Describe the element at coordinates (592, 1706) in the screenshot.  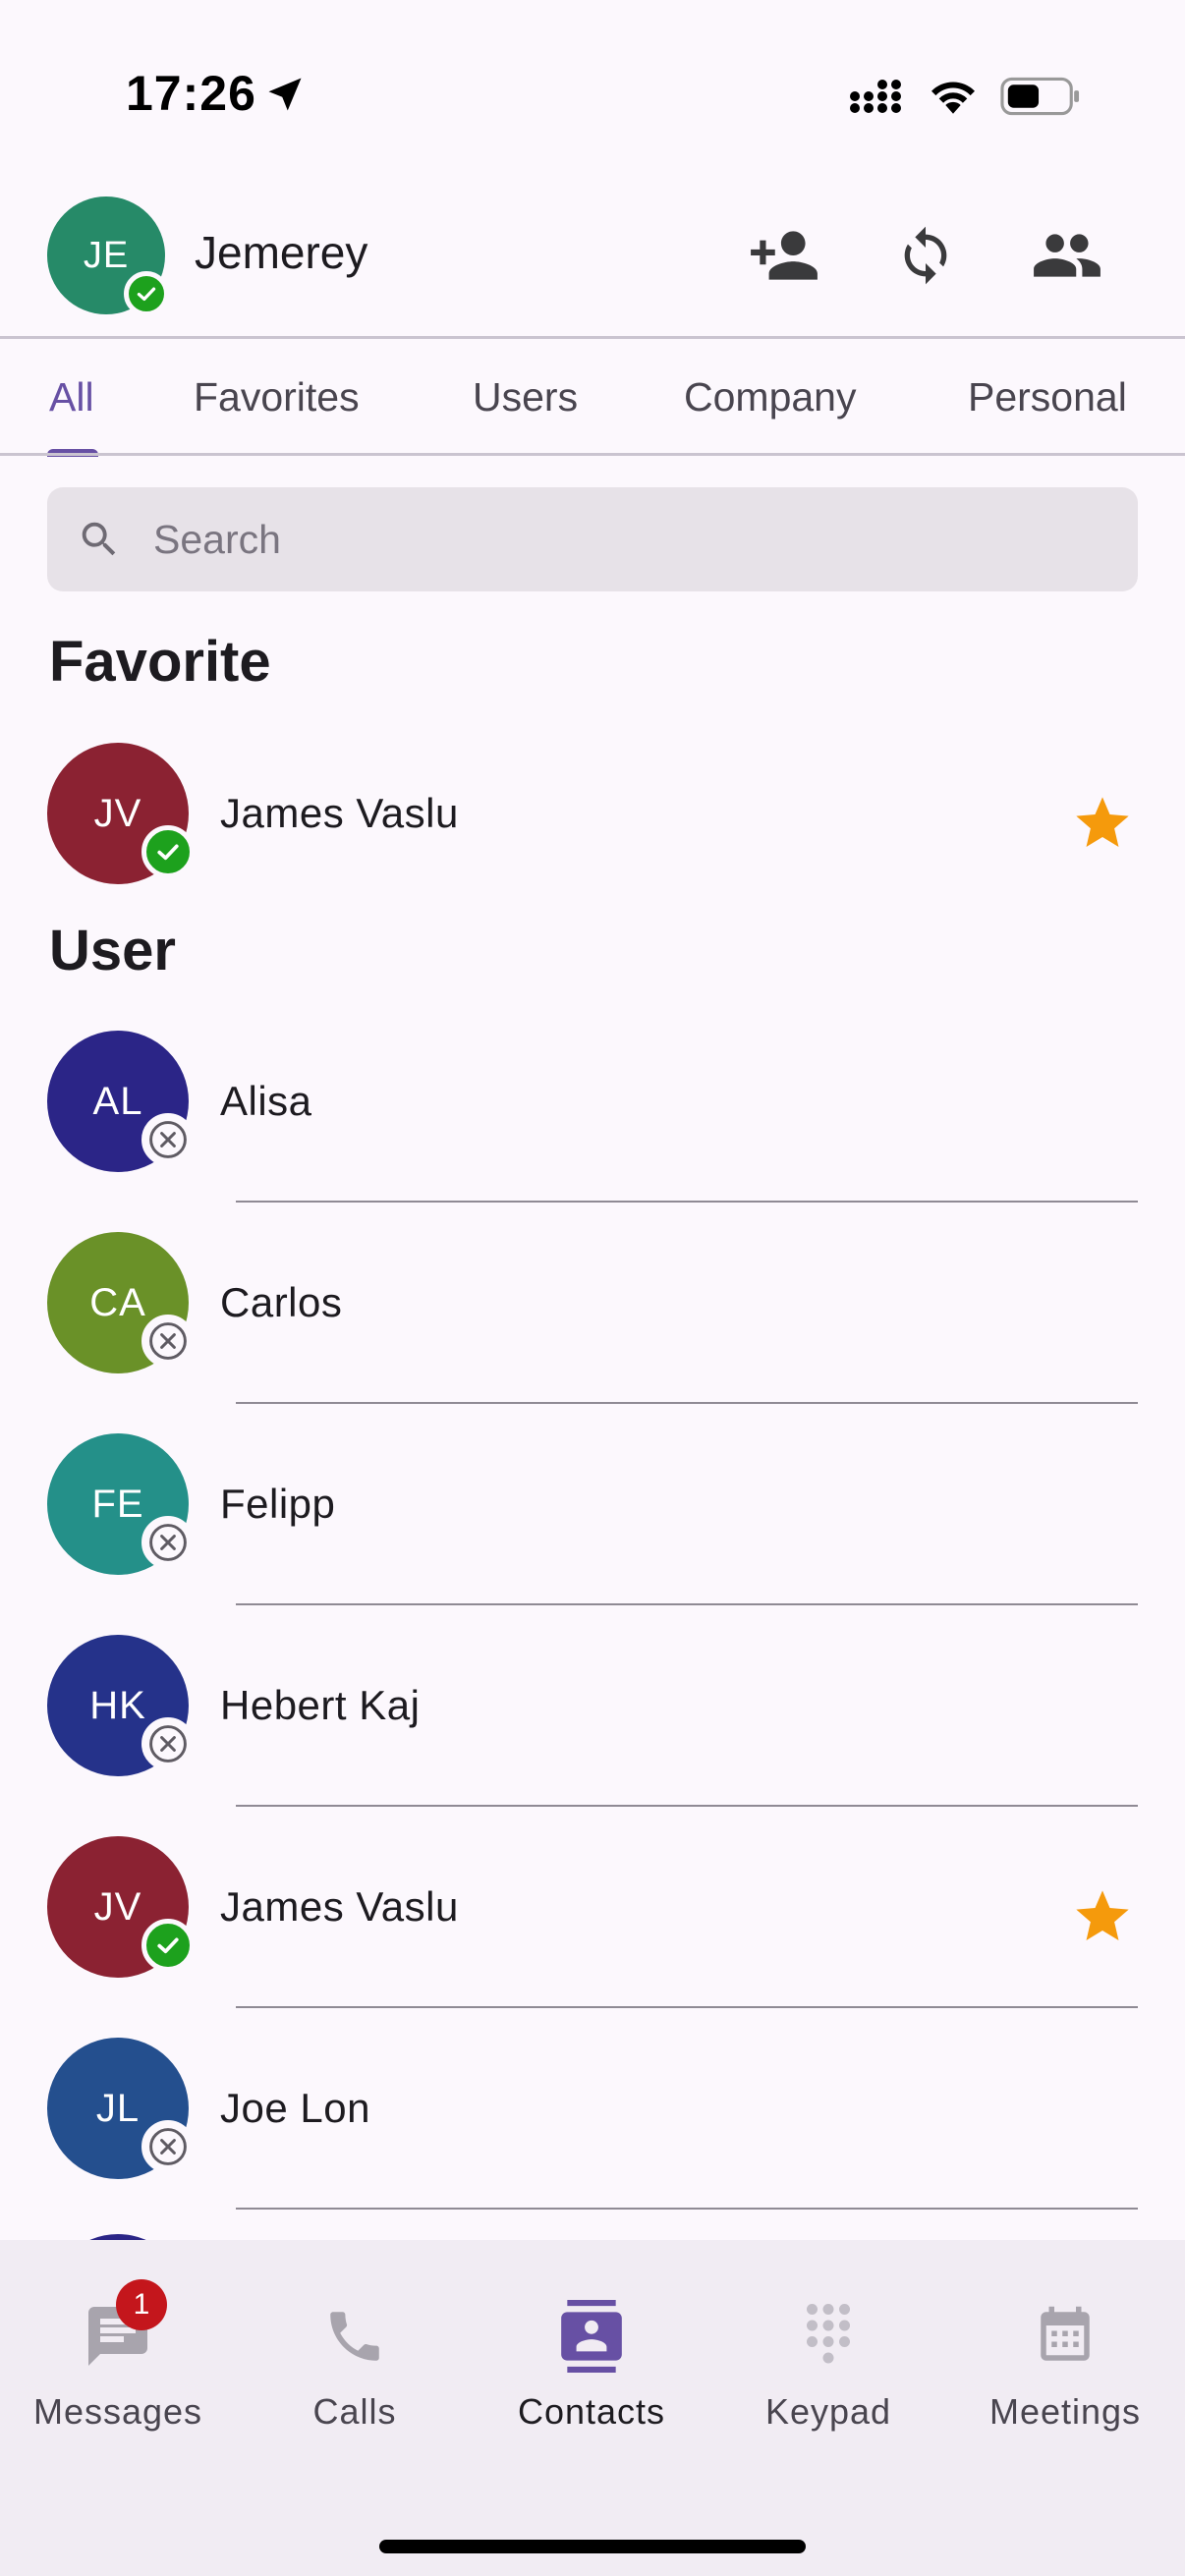
I see `contact-row: HK Hebert Kaj` at that location.